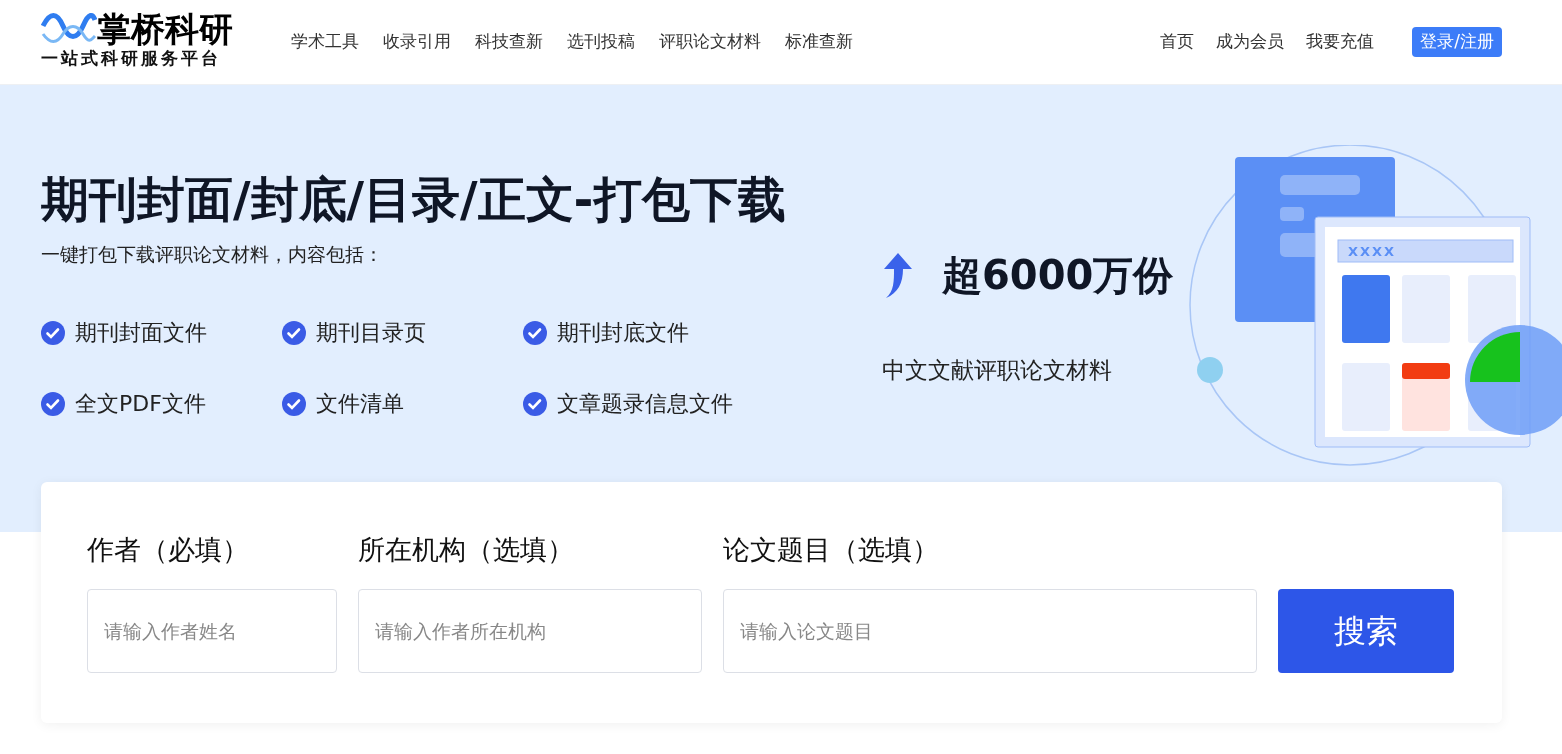 The width and height of the screenshot is (1562, 754). I want to click on nav-link: 选刊投稿, so click(601, 42).